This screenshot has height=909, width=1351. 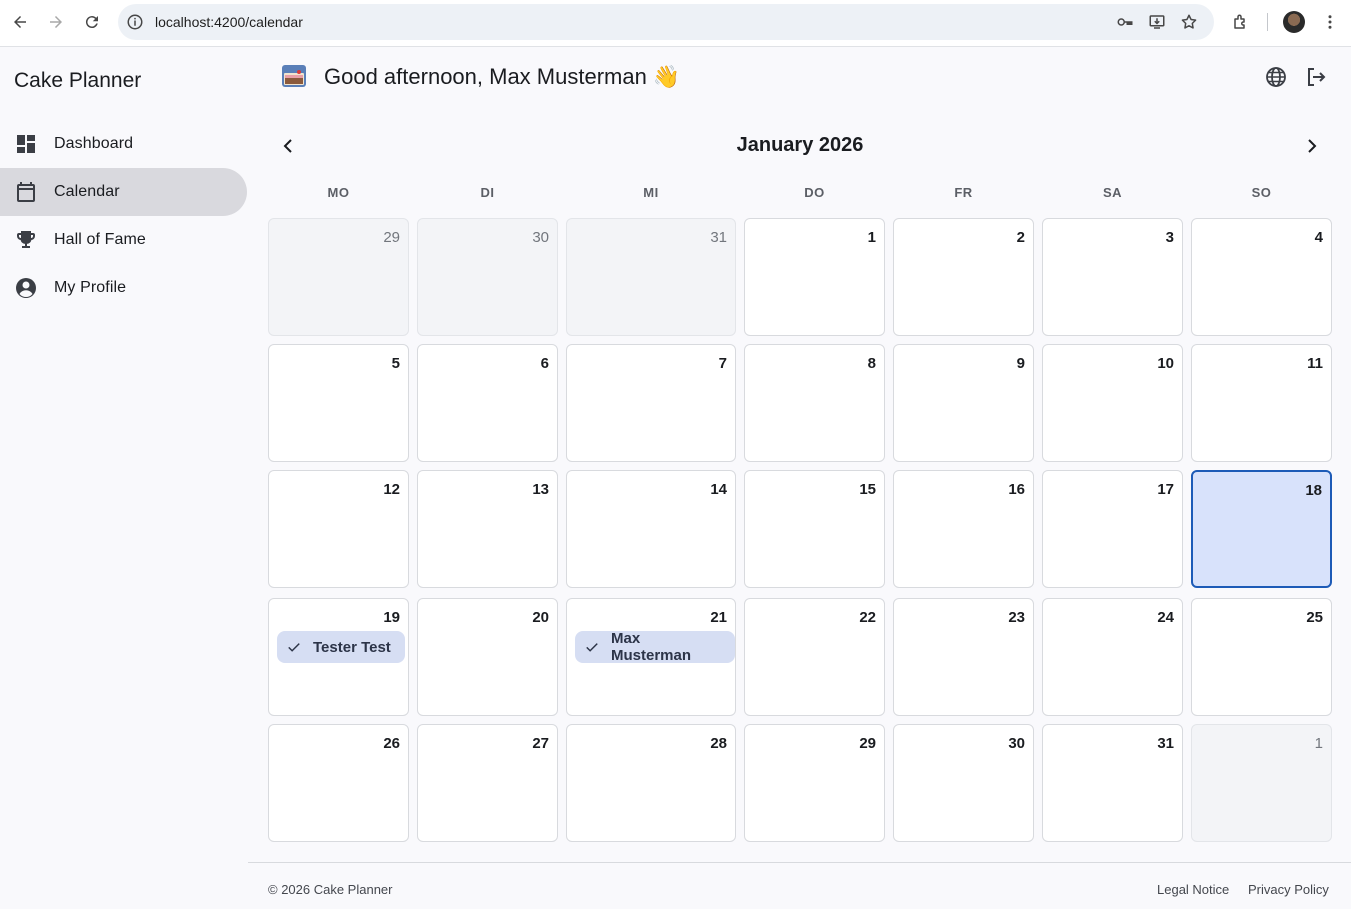 What do you see at coordinates (814, 657) in the screenshot?
I see `calendar-day: 22` at bounding box center [814, 657].